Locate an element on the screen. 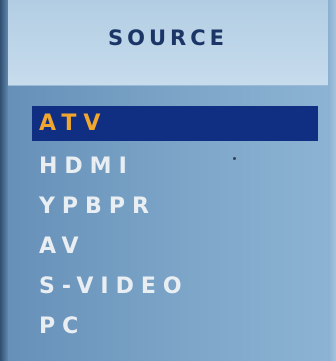  source-item-label: HDMI is located at coordinates (86, 166).